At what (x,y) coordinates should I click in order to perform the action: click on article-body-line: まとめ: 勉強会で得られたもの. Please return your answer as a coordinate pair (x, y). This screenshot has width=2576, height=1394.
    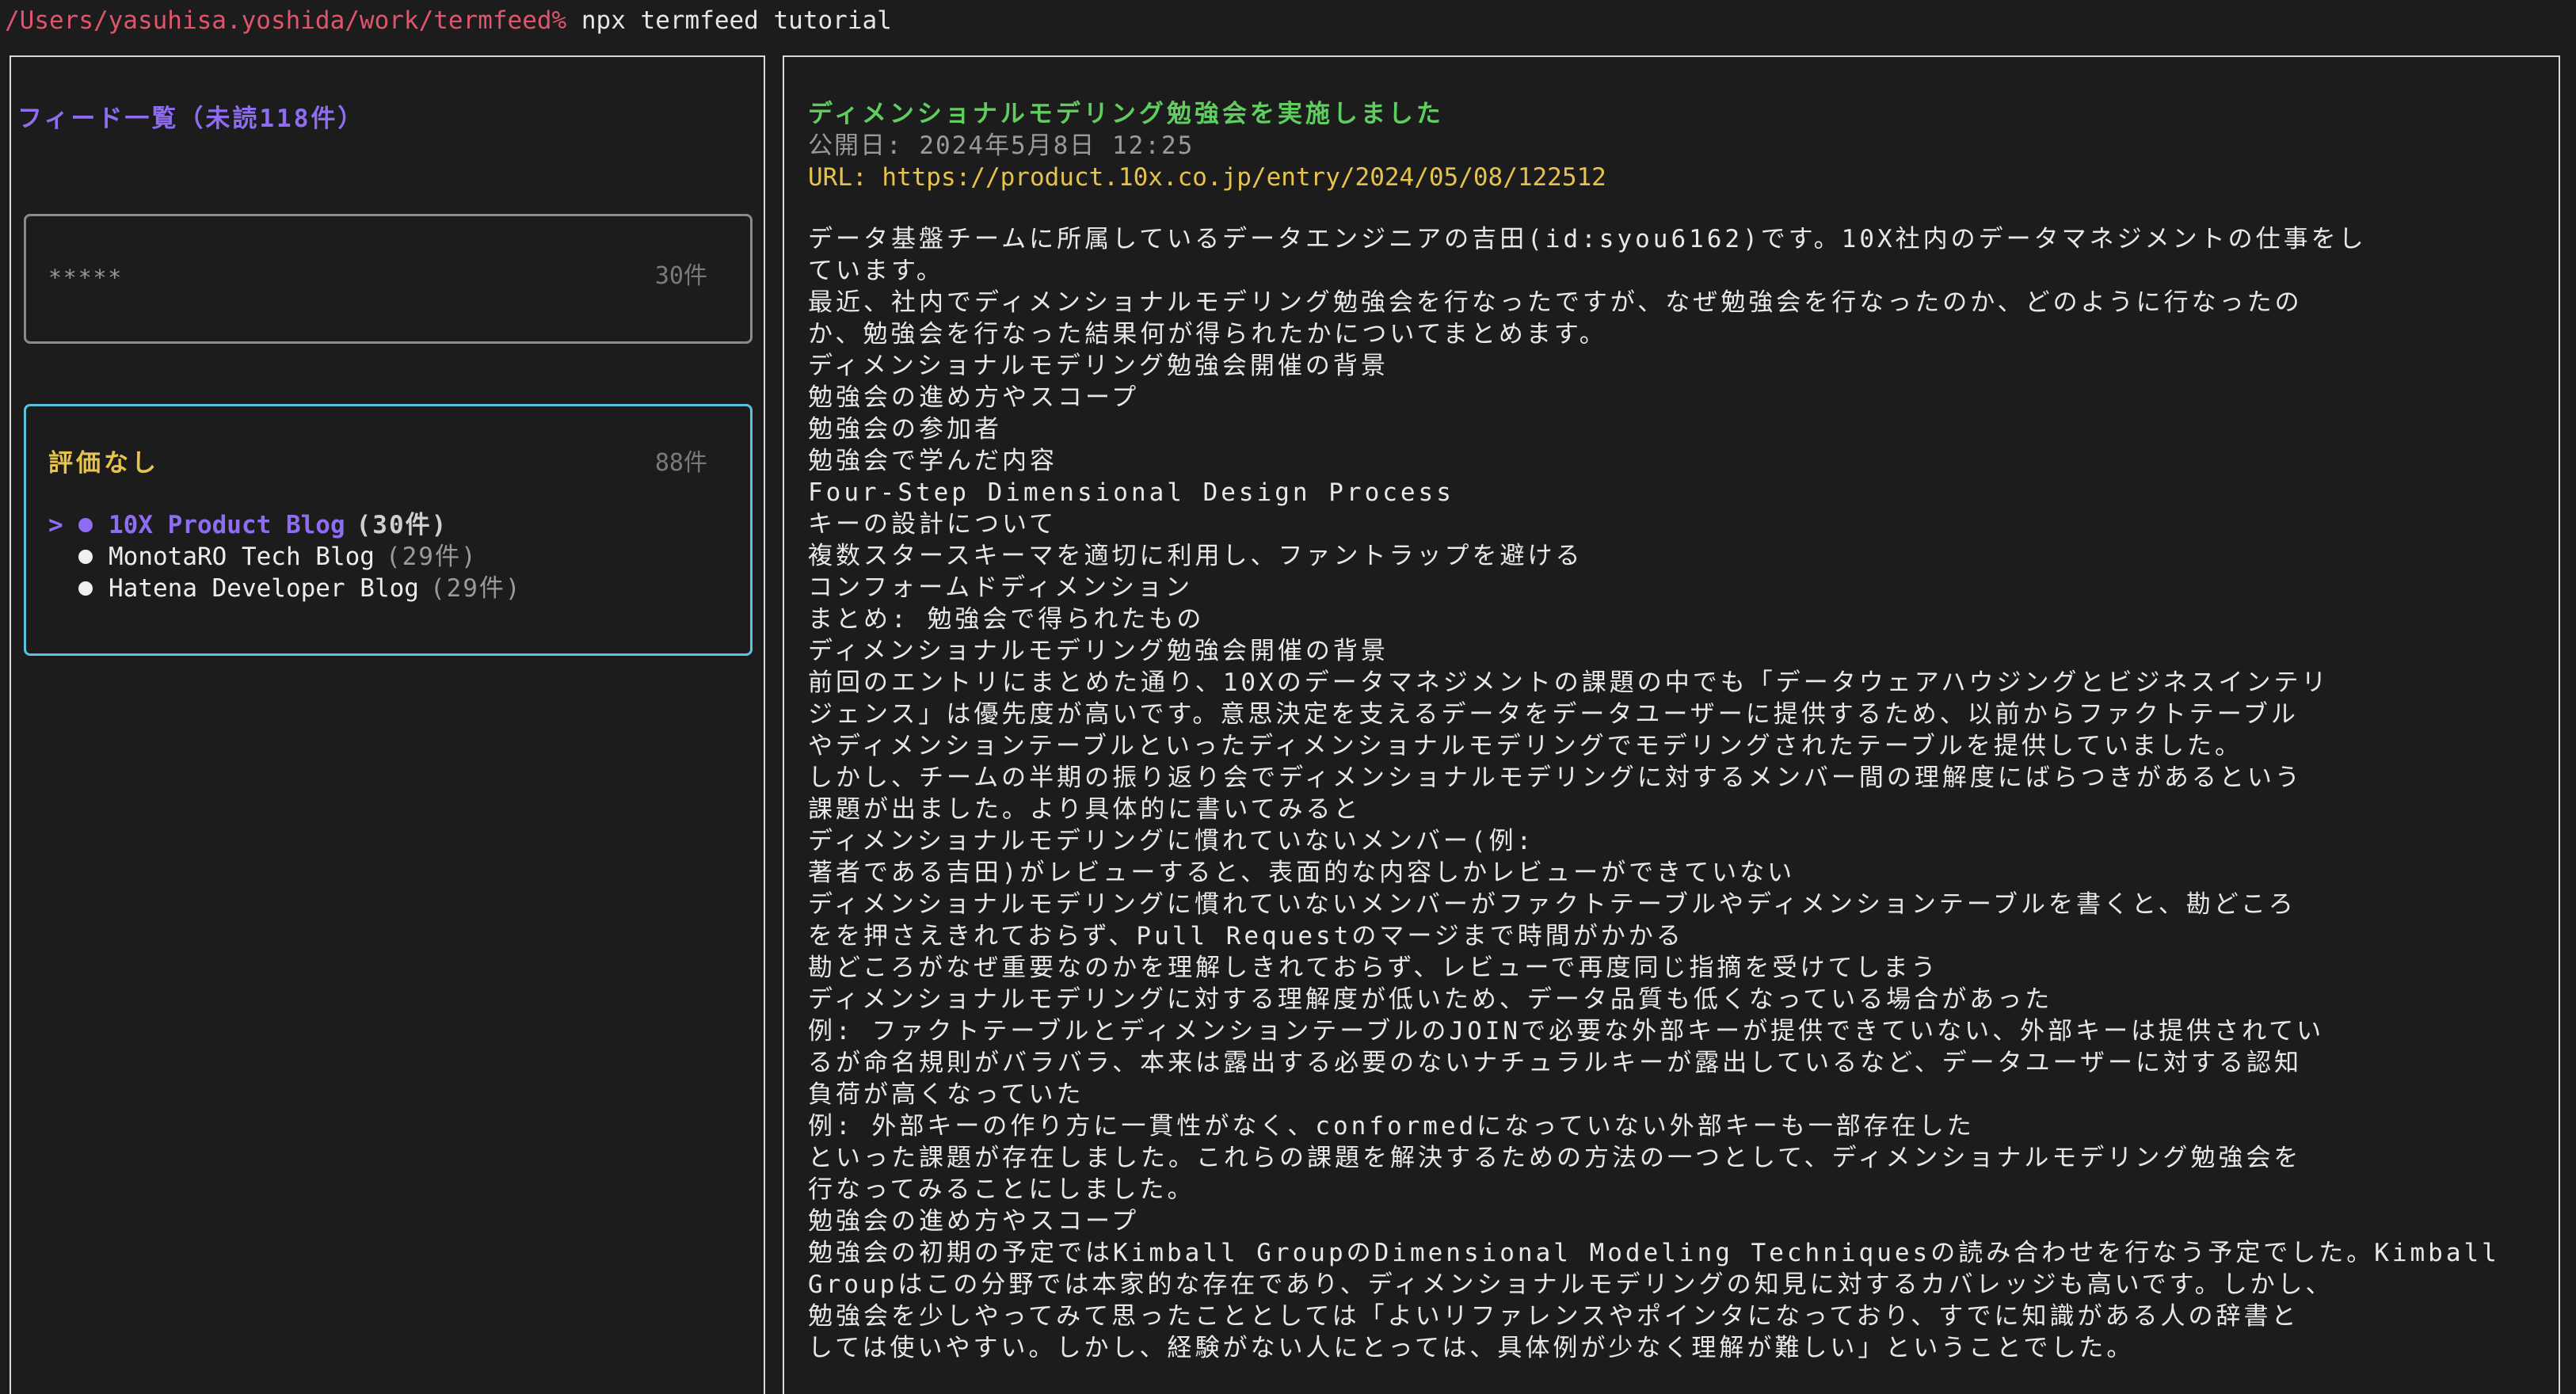
    Looking at the image, I should click on (1007, 619).